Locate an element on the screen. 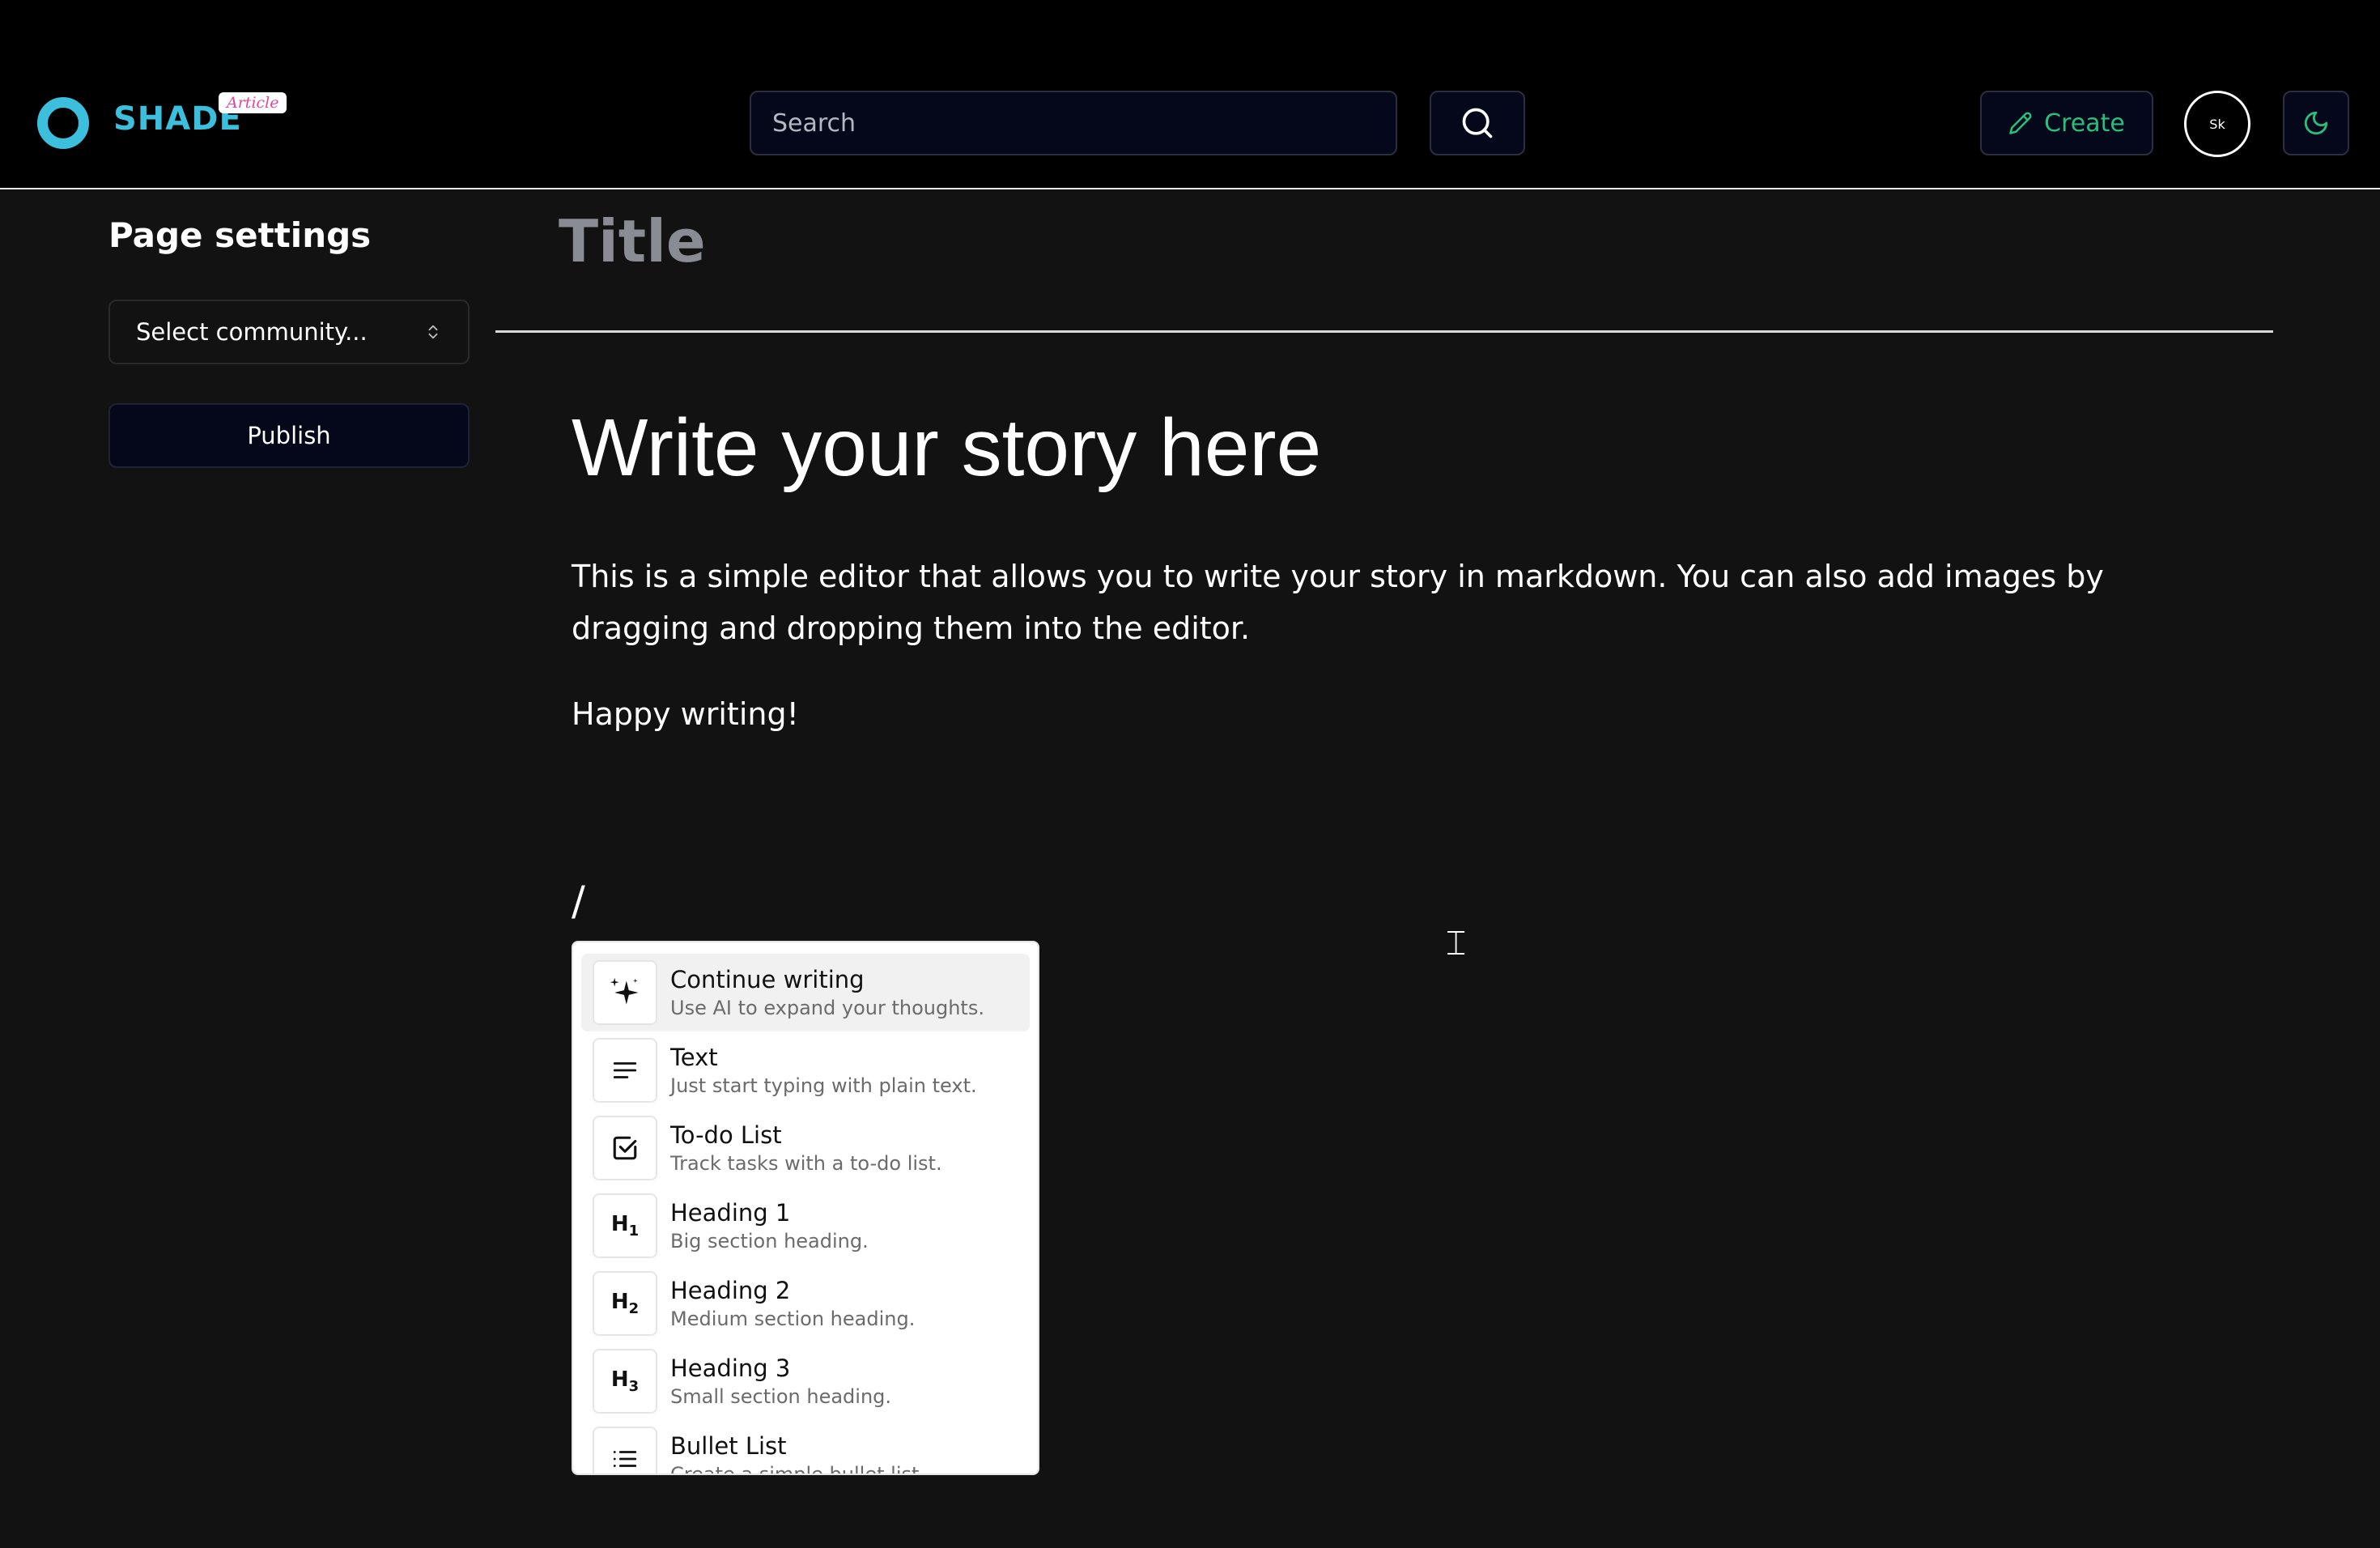 Image resolution: width=2380 pixels, height=1548 pixels. avatar-text: Sk is located at coordinates (2217, 124).